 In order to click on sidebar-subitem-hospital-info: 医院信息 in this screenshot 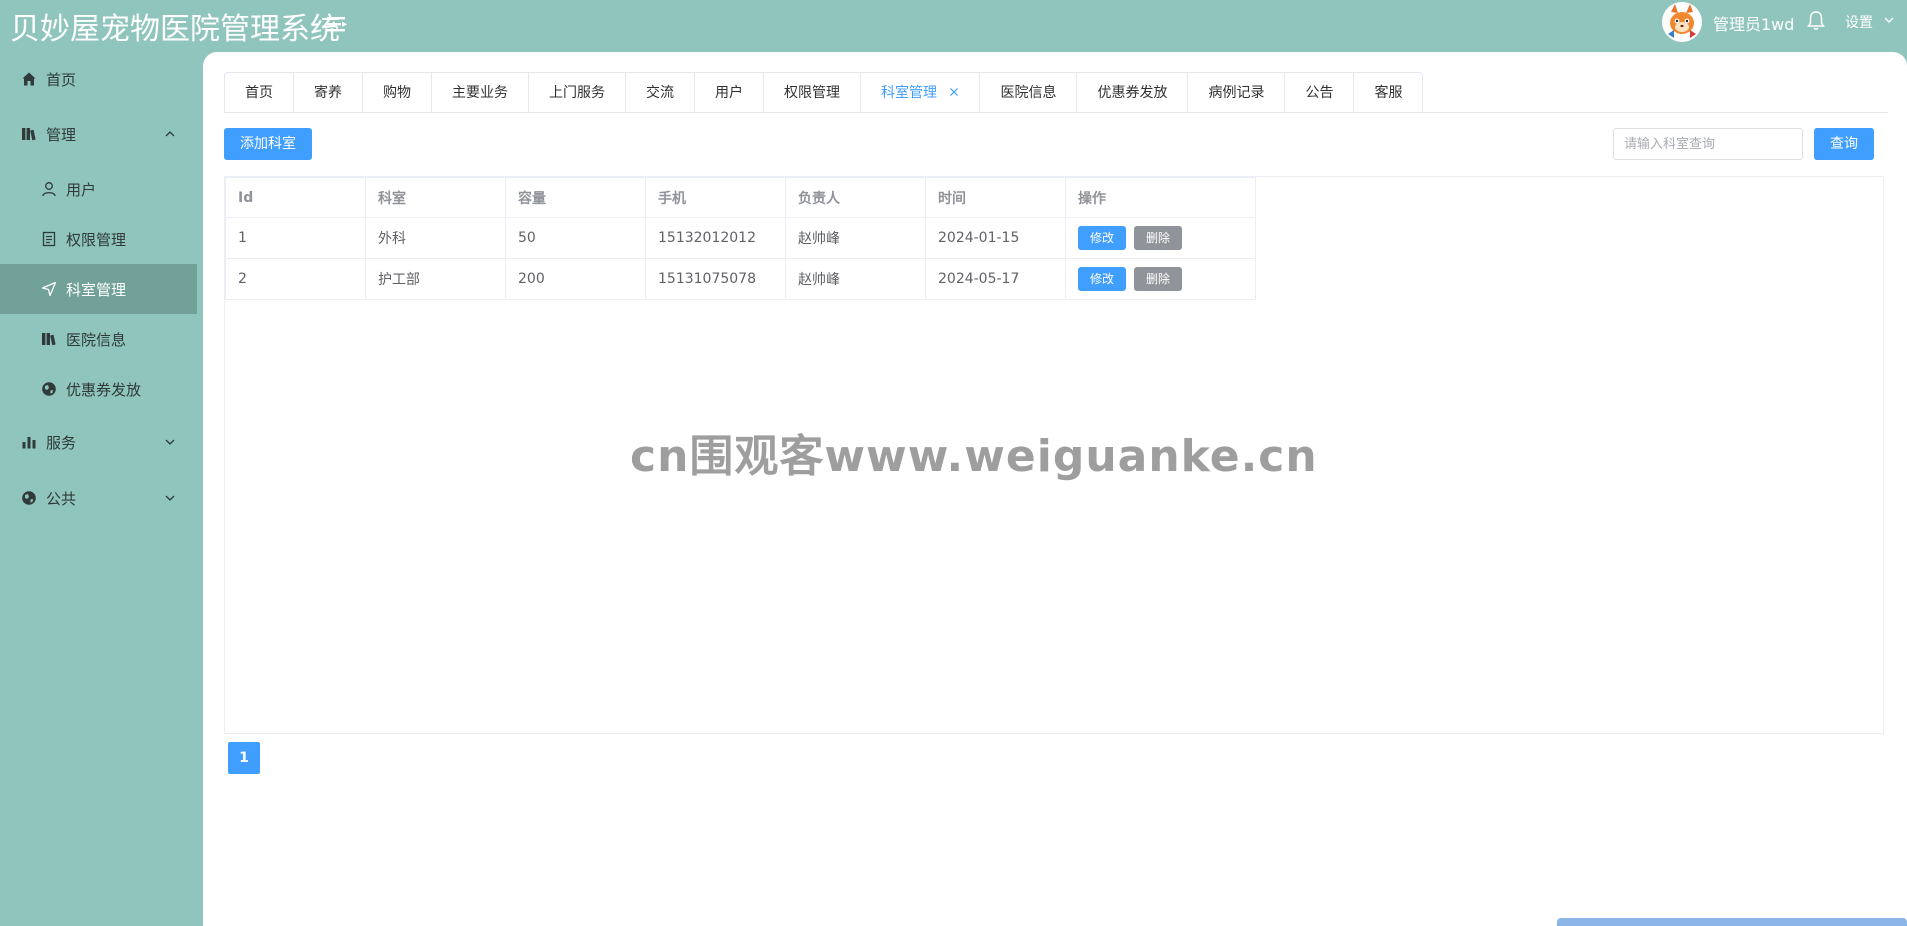, I will do `click(98, 339)`.